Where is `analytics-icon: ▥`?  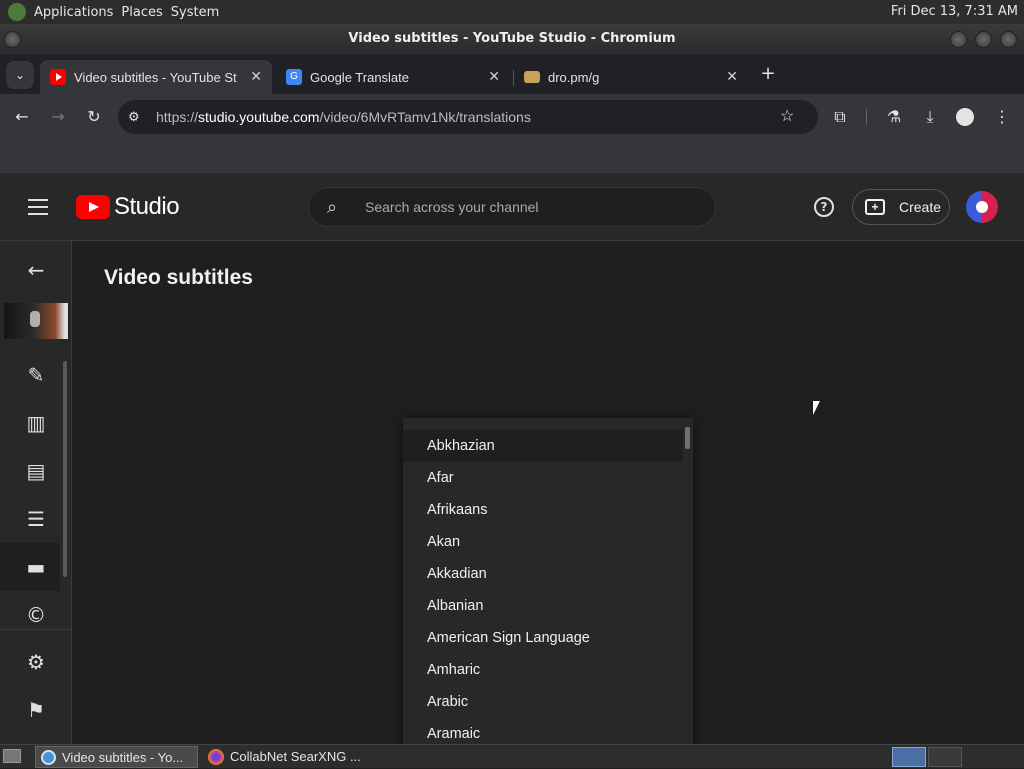 analytics-icon: ▥ is located at coordinates (36, 423).